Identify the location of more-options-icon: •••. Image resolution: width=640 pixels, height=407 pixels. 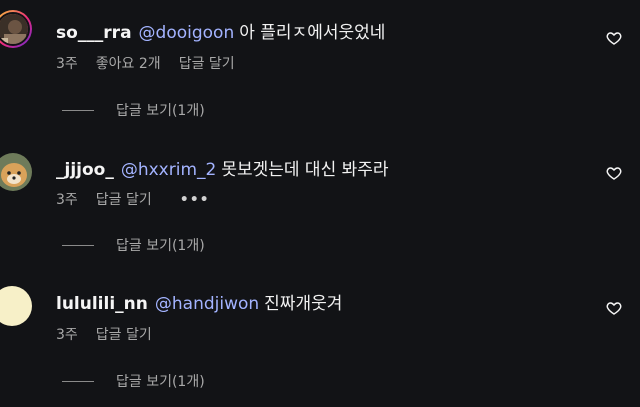
(195, 200).